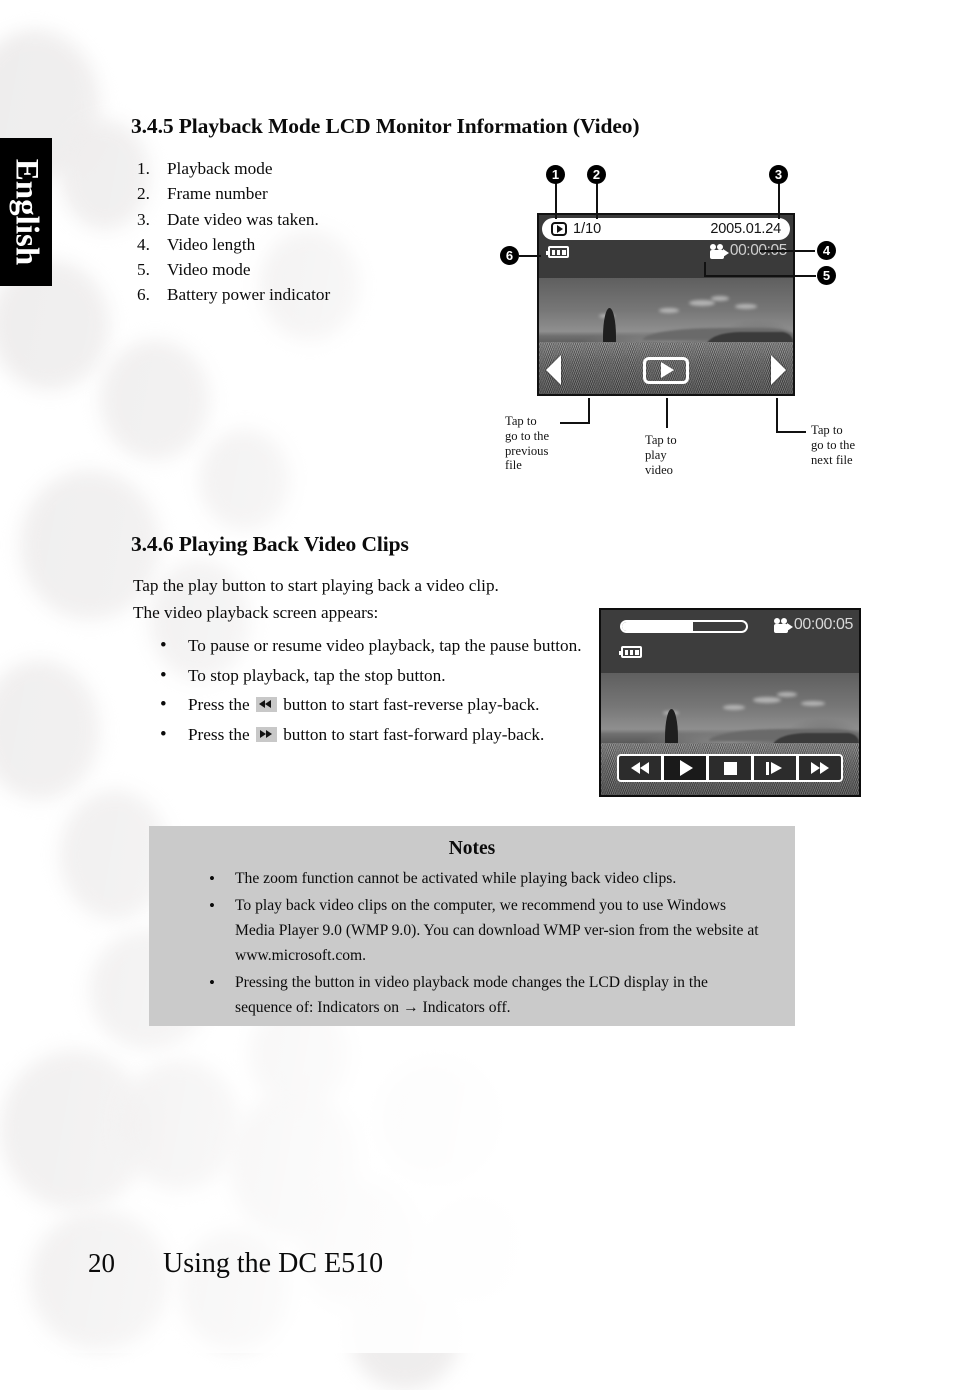  I want to click on step-forward-button, so click(775, 768).